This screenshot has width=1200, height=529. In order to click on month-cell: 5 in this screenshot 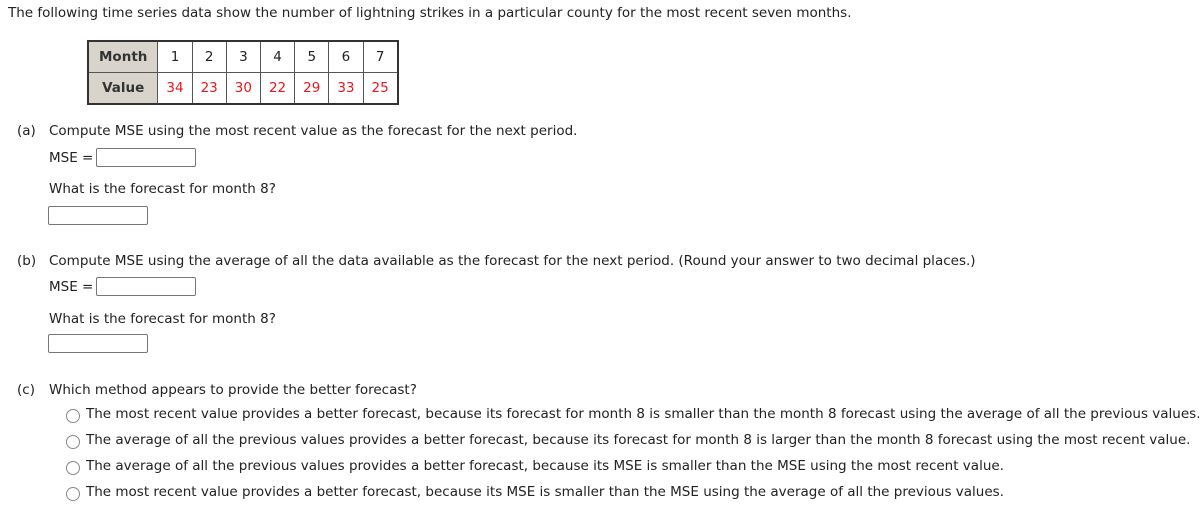, I will do `click(312, 56)`.